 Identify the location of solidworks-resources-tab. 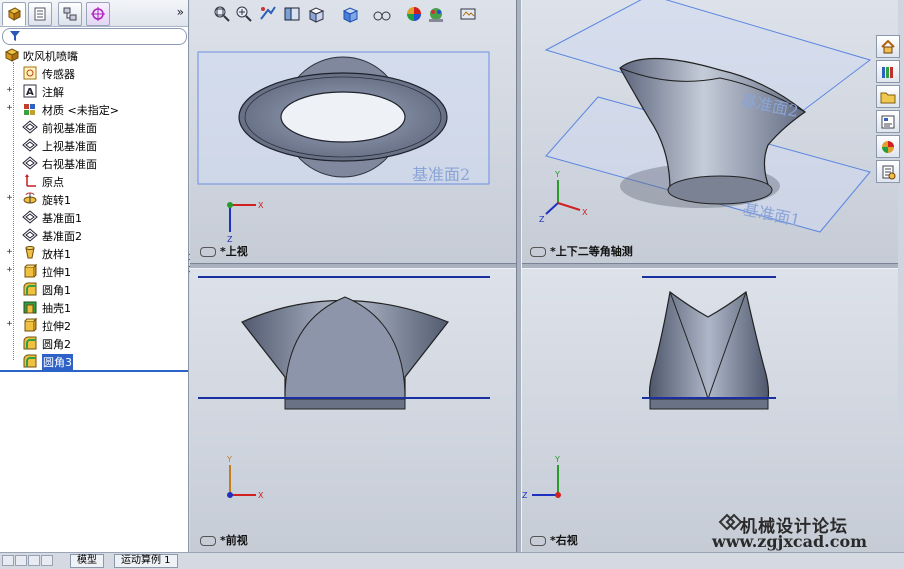
(888, 46).